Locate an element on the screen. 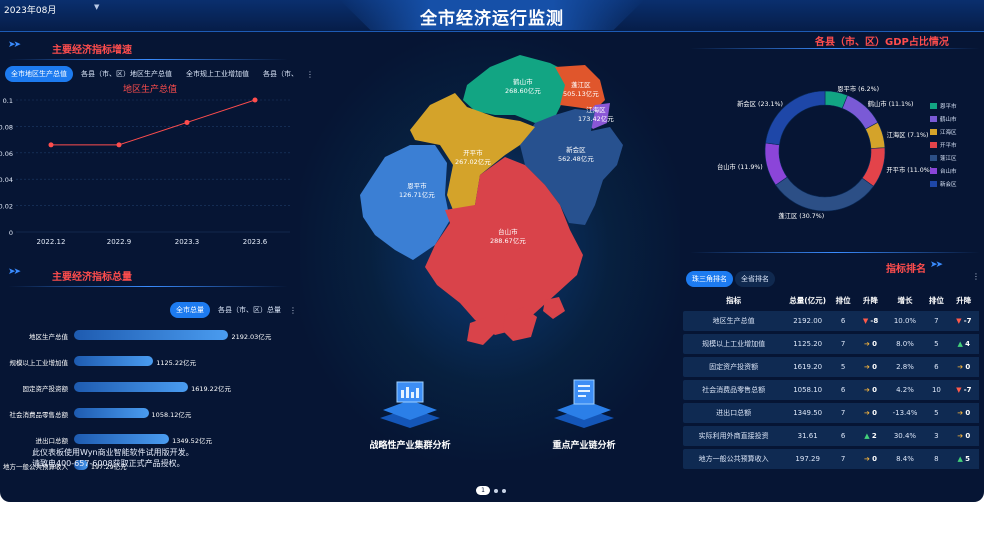  change-value: ▼ -8 is located at coordinates (870, 321).